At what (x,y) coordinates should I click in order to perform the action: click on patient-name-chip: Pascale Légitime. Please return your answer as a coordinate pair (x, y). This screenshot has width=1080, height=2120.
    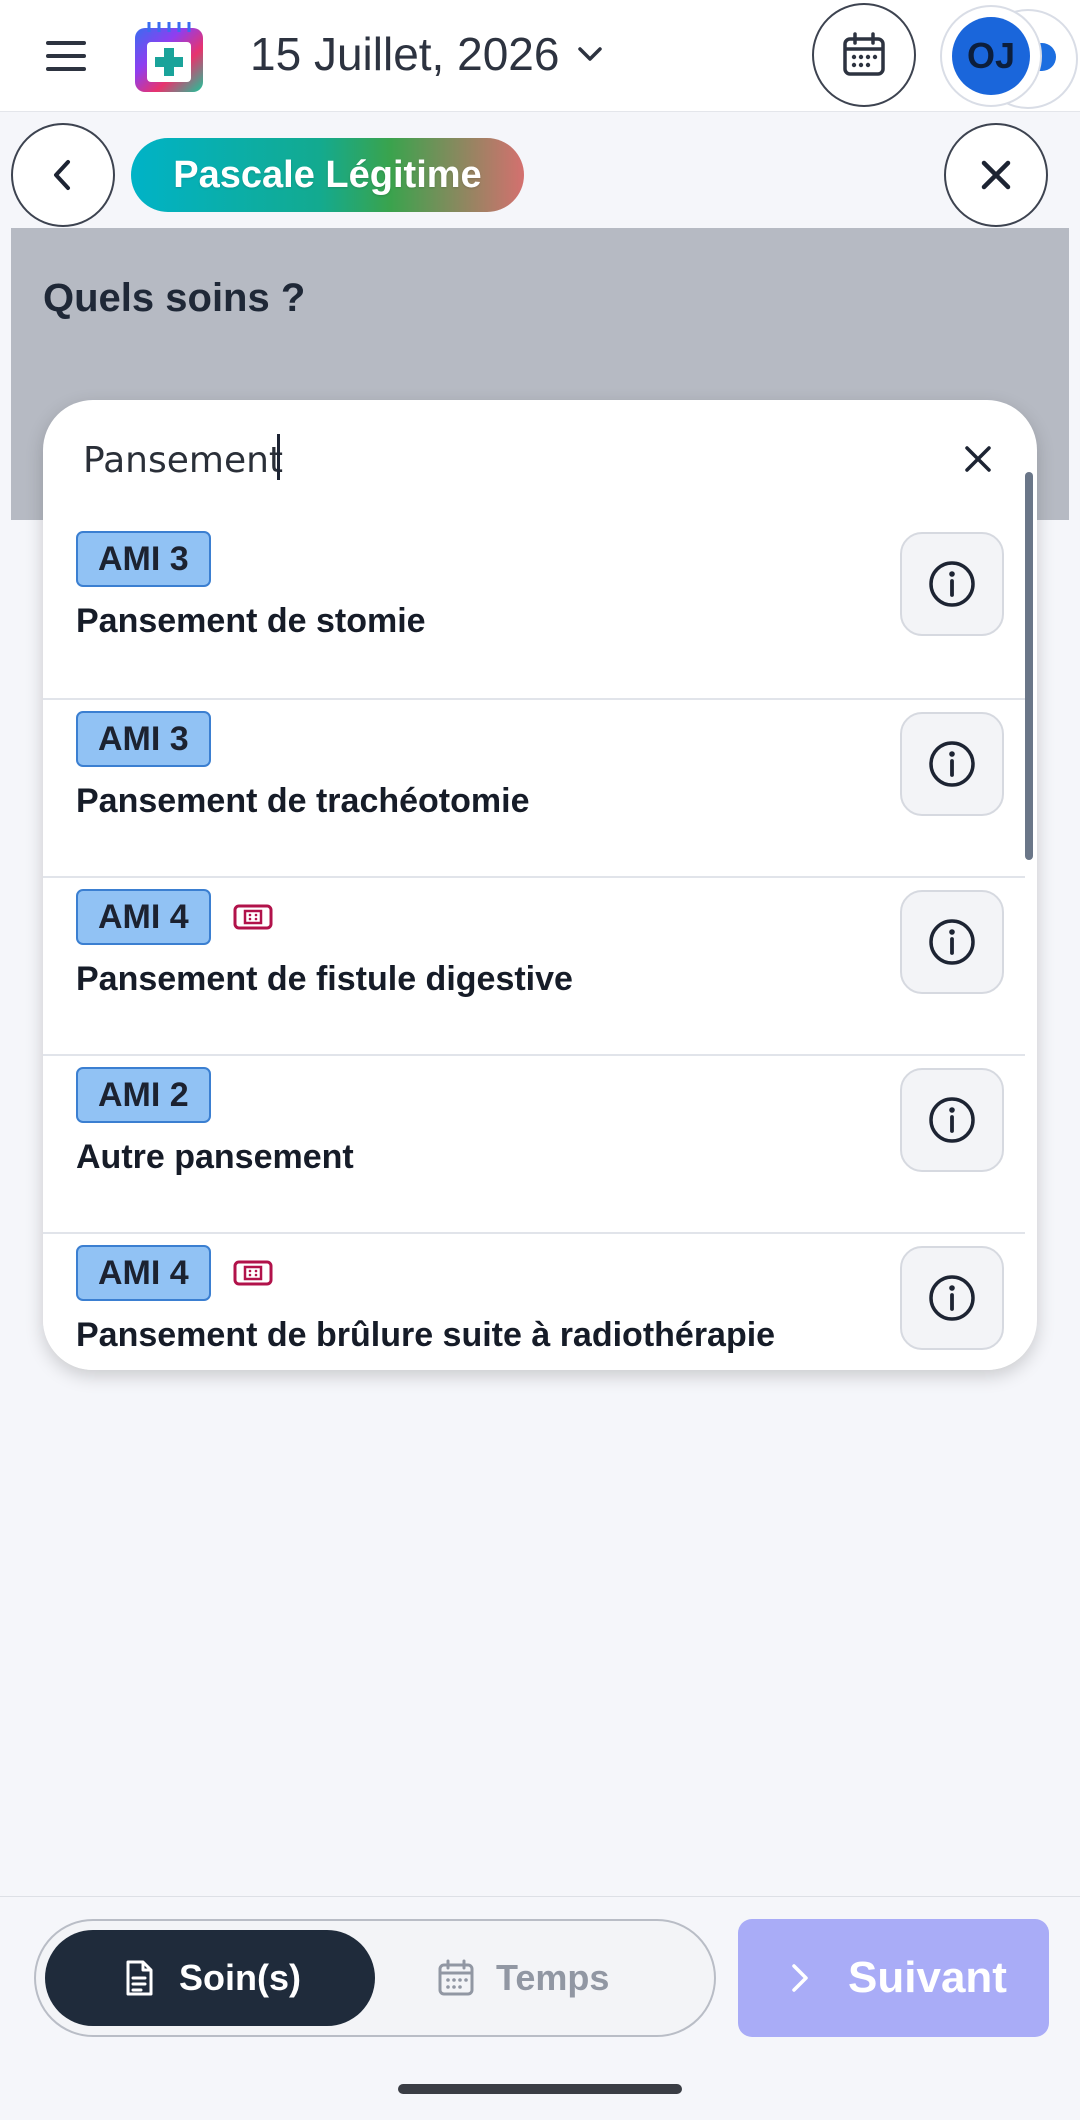
    Looking at the image, I should click on (327, 175).